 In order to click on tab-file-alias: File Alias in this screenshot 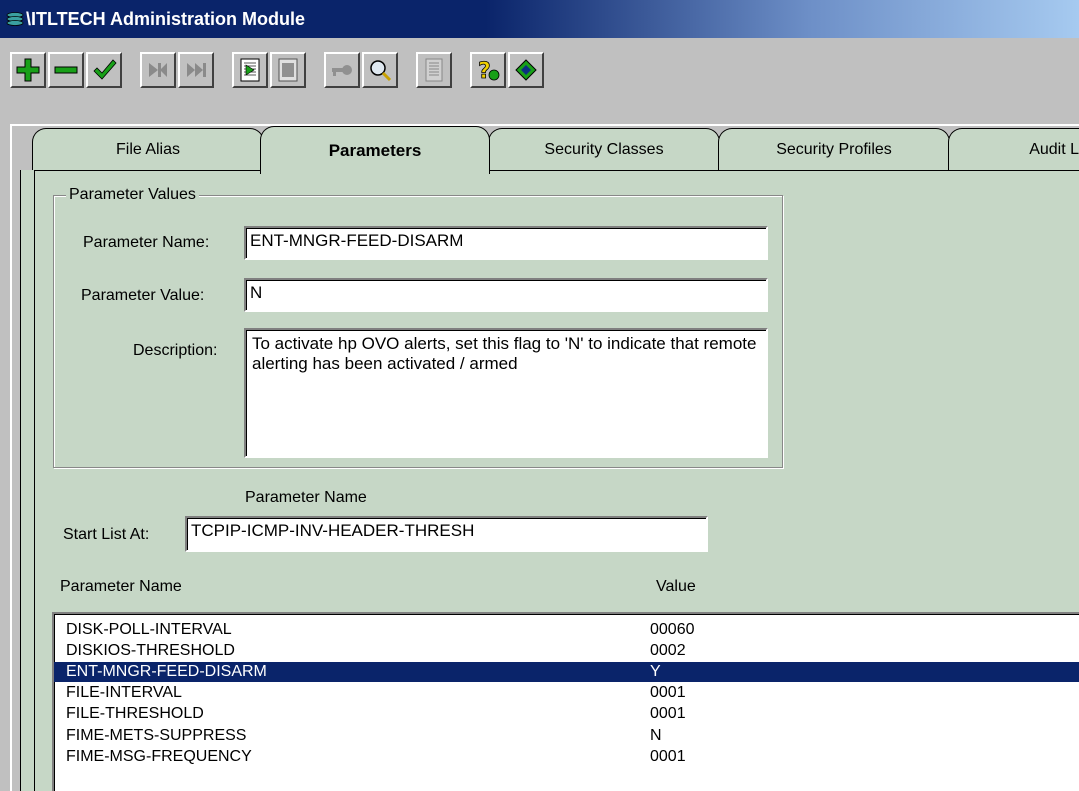, I will do `click(148, 149)`.